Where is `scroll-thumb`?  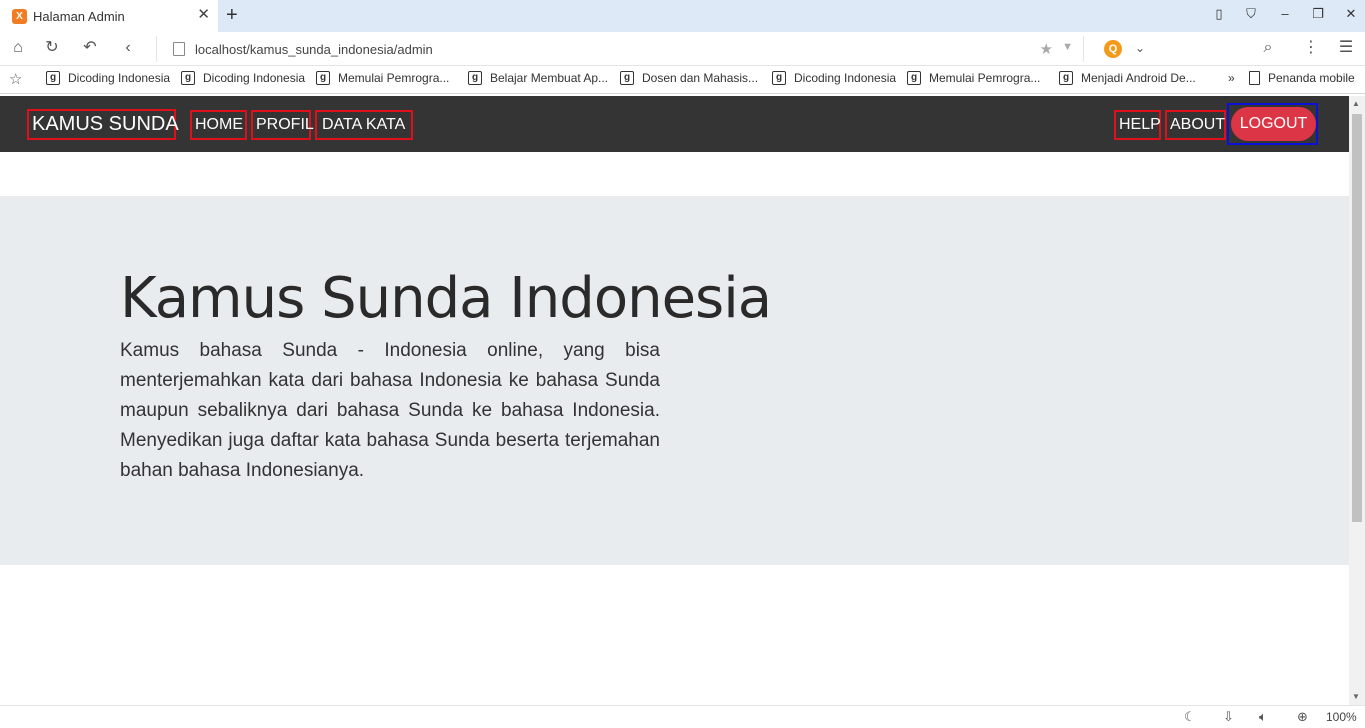 scroll-thumb is located at coordinates (1357, 318).